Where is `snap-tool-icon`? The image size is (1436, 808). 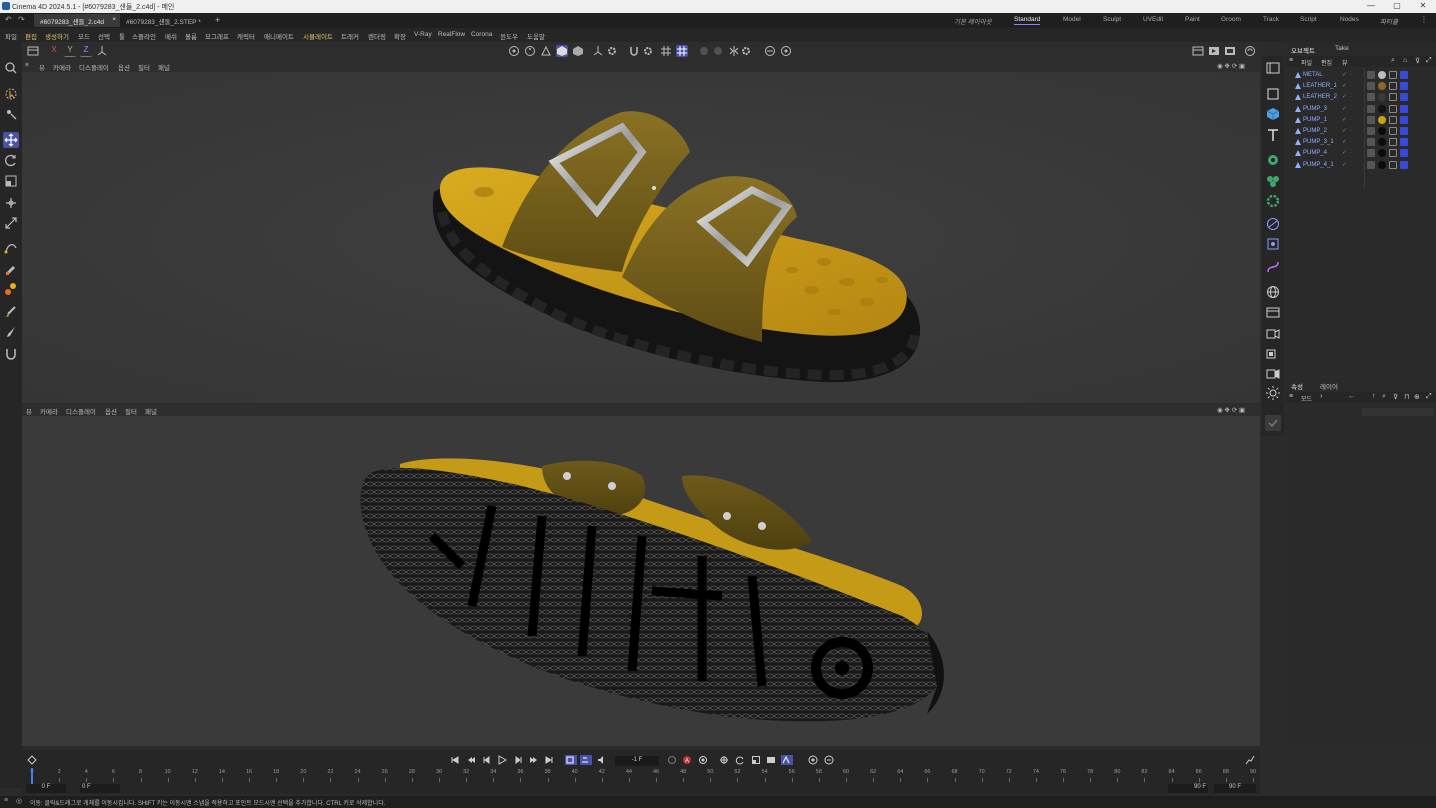 snap-tool-icon is located at coordinates (11, 223).